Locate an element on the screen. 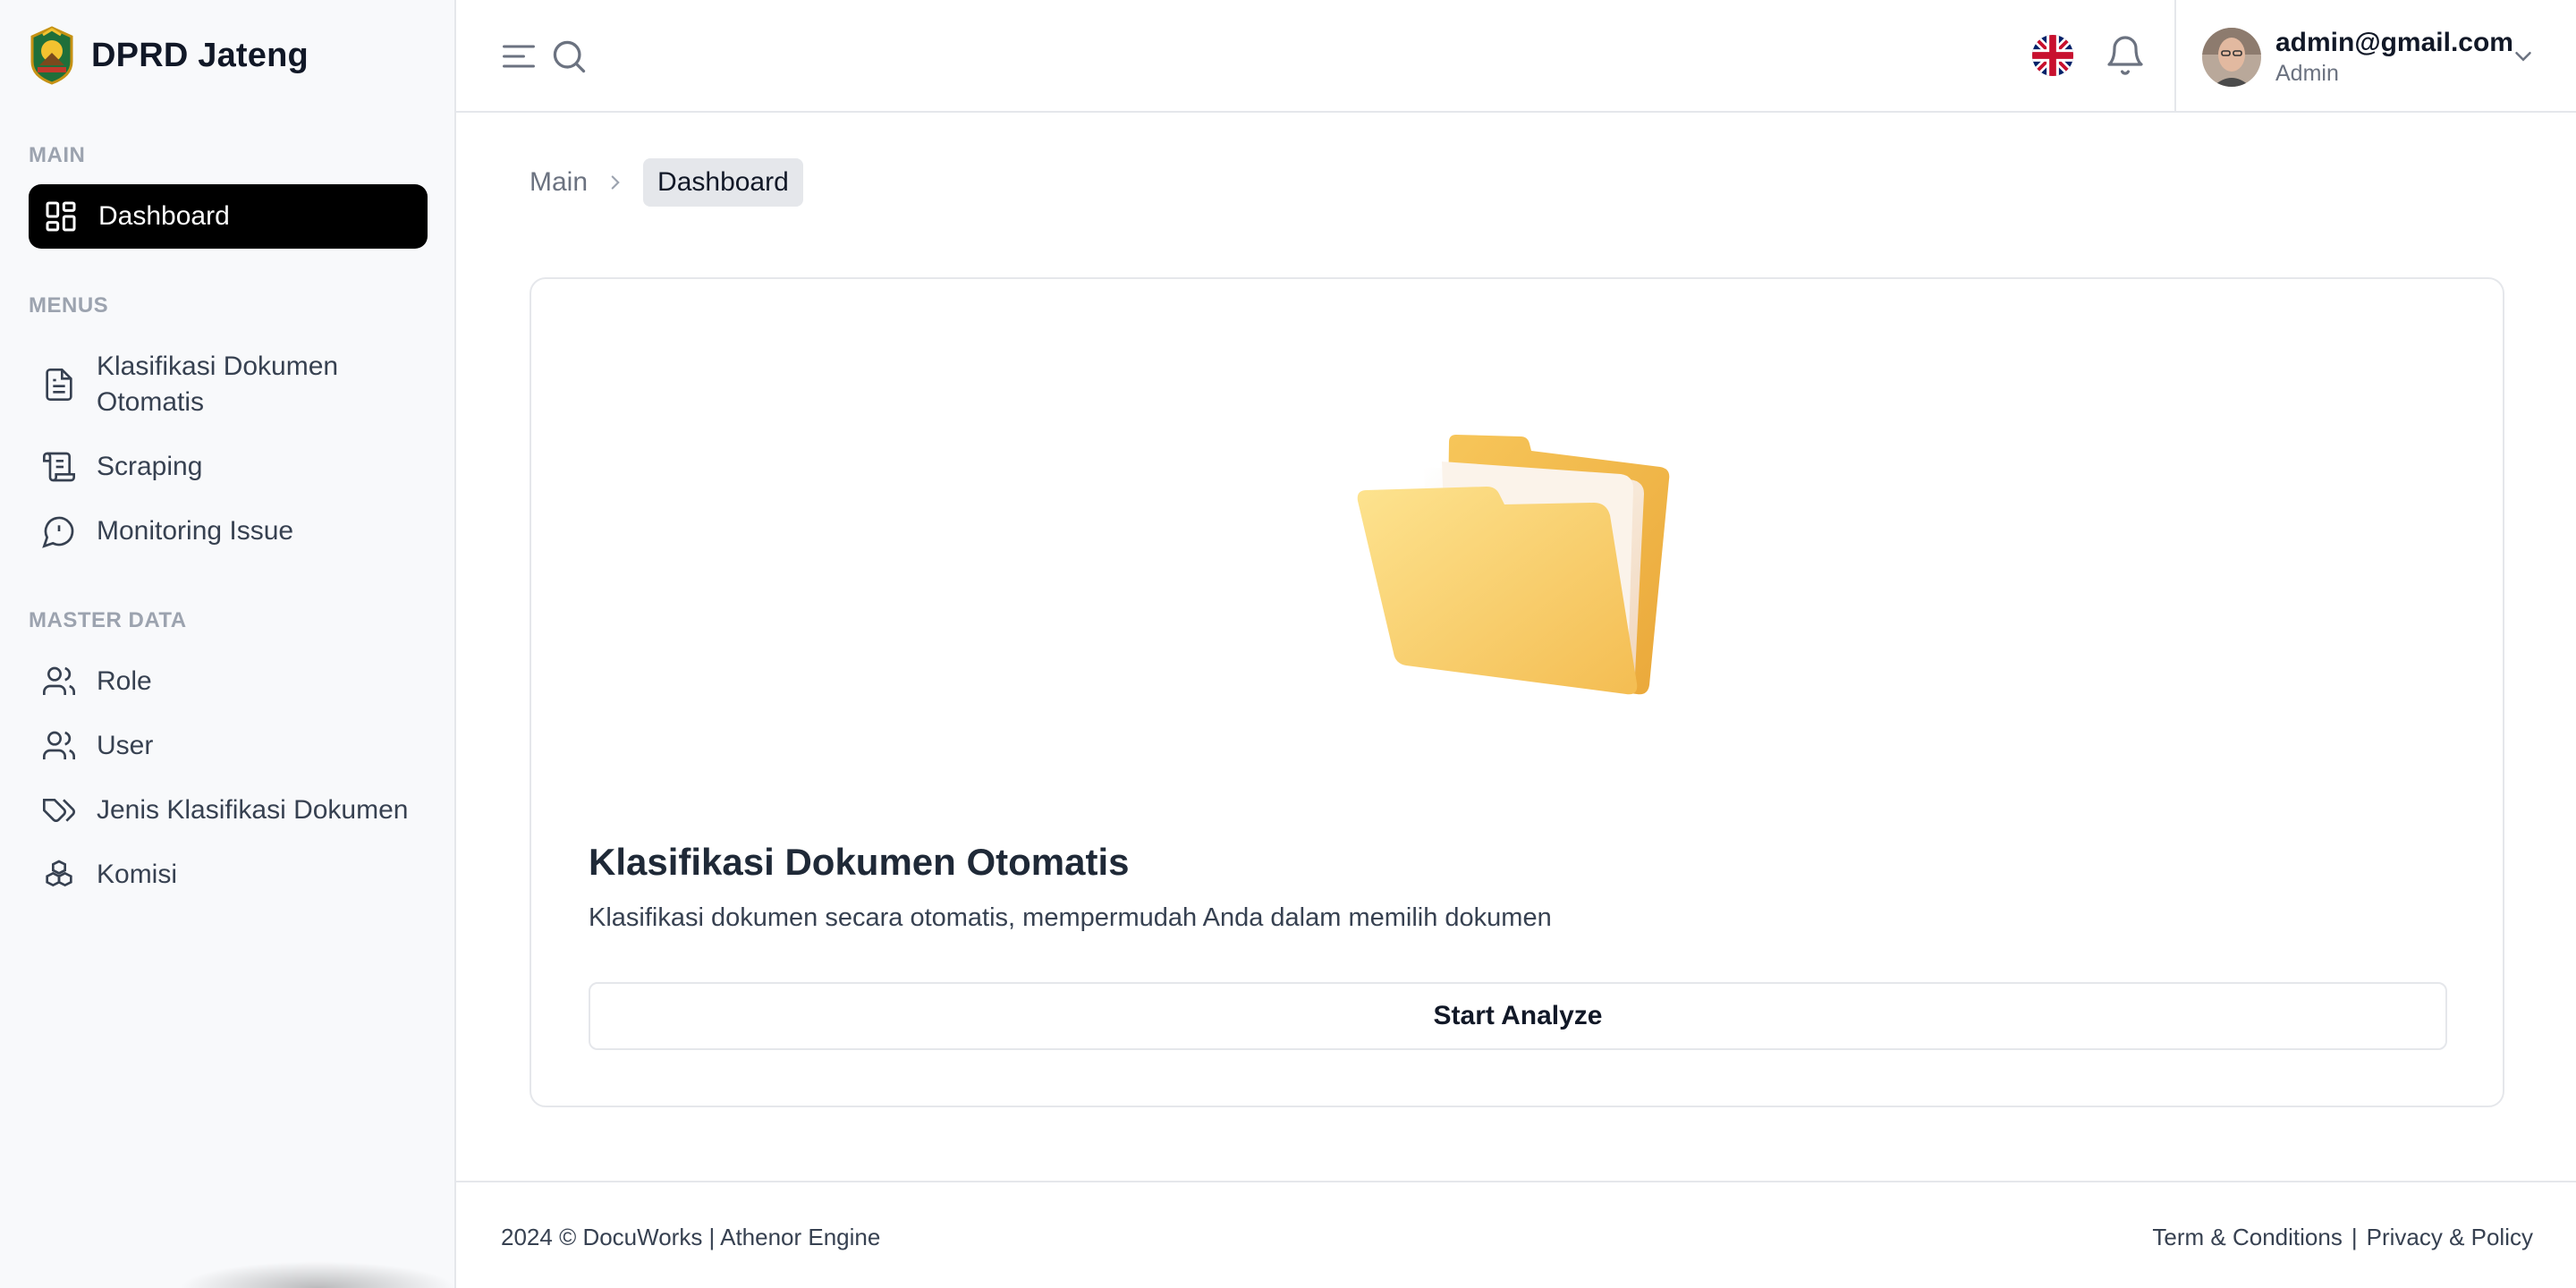 This screenshot has width=2576, height=1288. sidebar-item-label: Jenis Klasifikasi Dokumen is located at coordinates (253, 810).